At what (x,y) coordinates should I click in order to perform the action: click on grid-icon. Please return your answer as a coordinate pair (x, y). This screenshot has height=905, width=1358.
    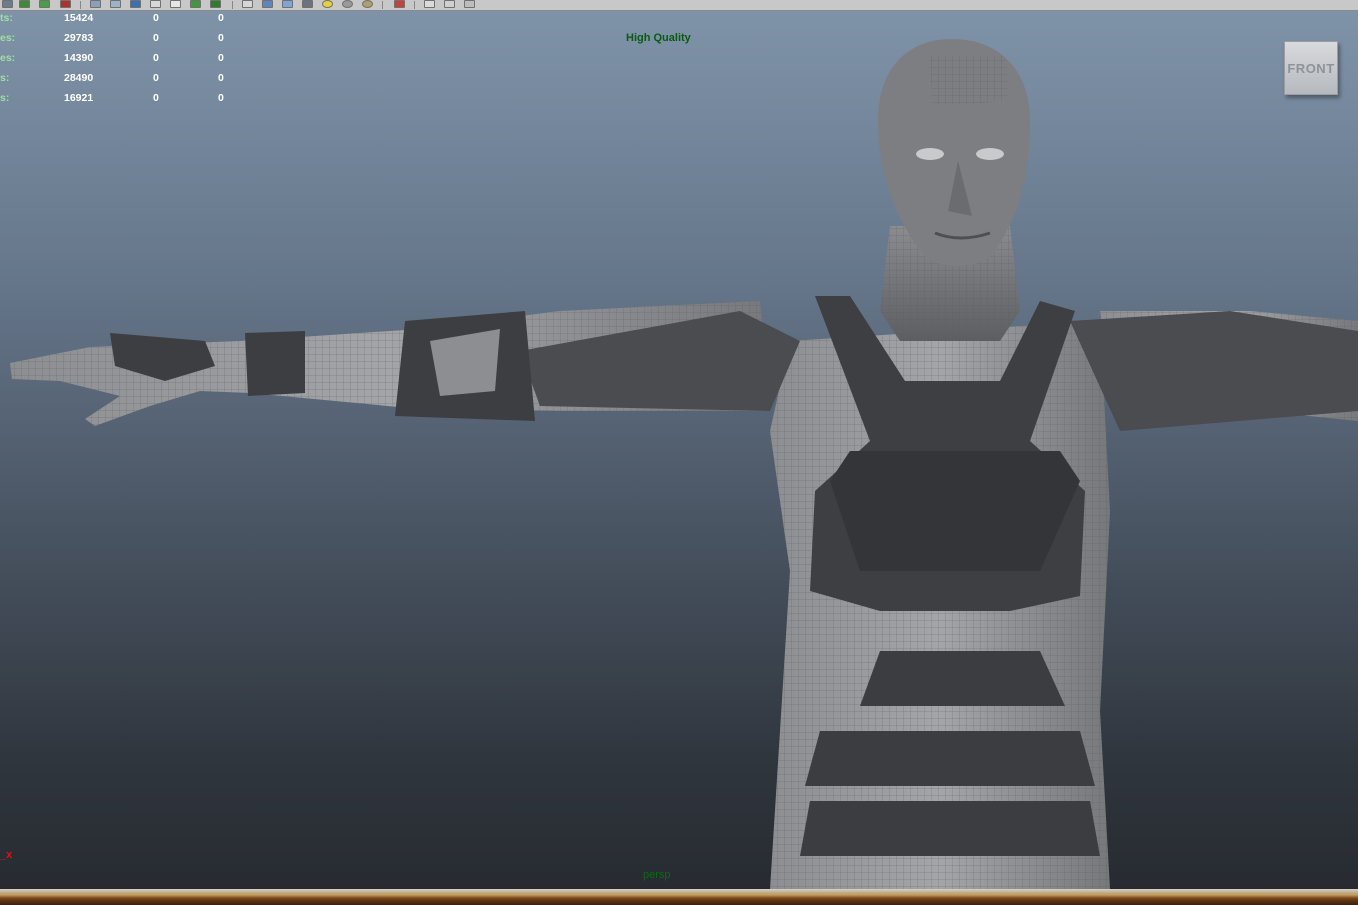
    Looking at the image, I should click on (175, 4).